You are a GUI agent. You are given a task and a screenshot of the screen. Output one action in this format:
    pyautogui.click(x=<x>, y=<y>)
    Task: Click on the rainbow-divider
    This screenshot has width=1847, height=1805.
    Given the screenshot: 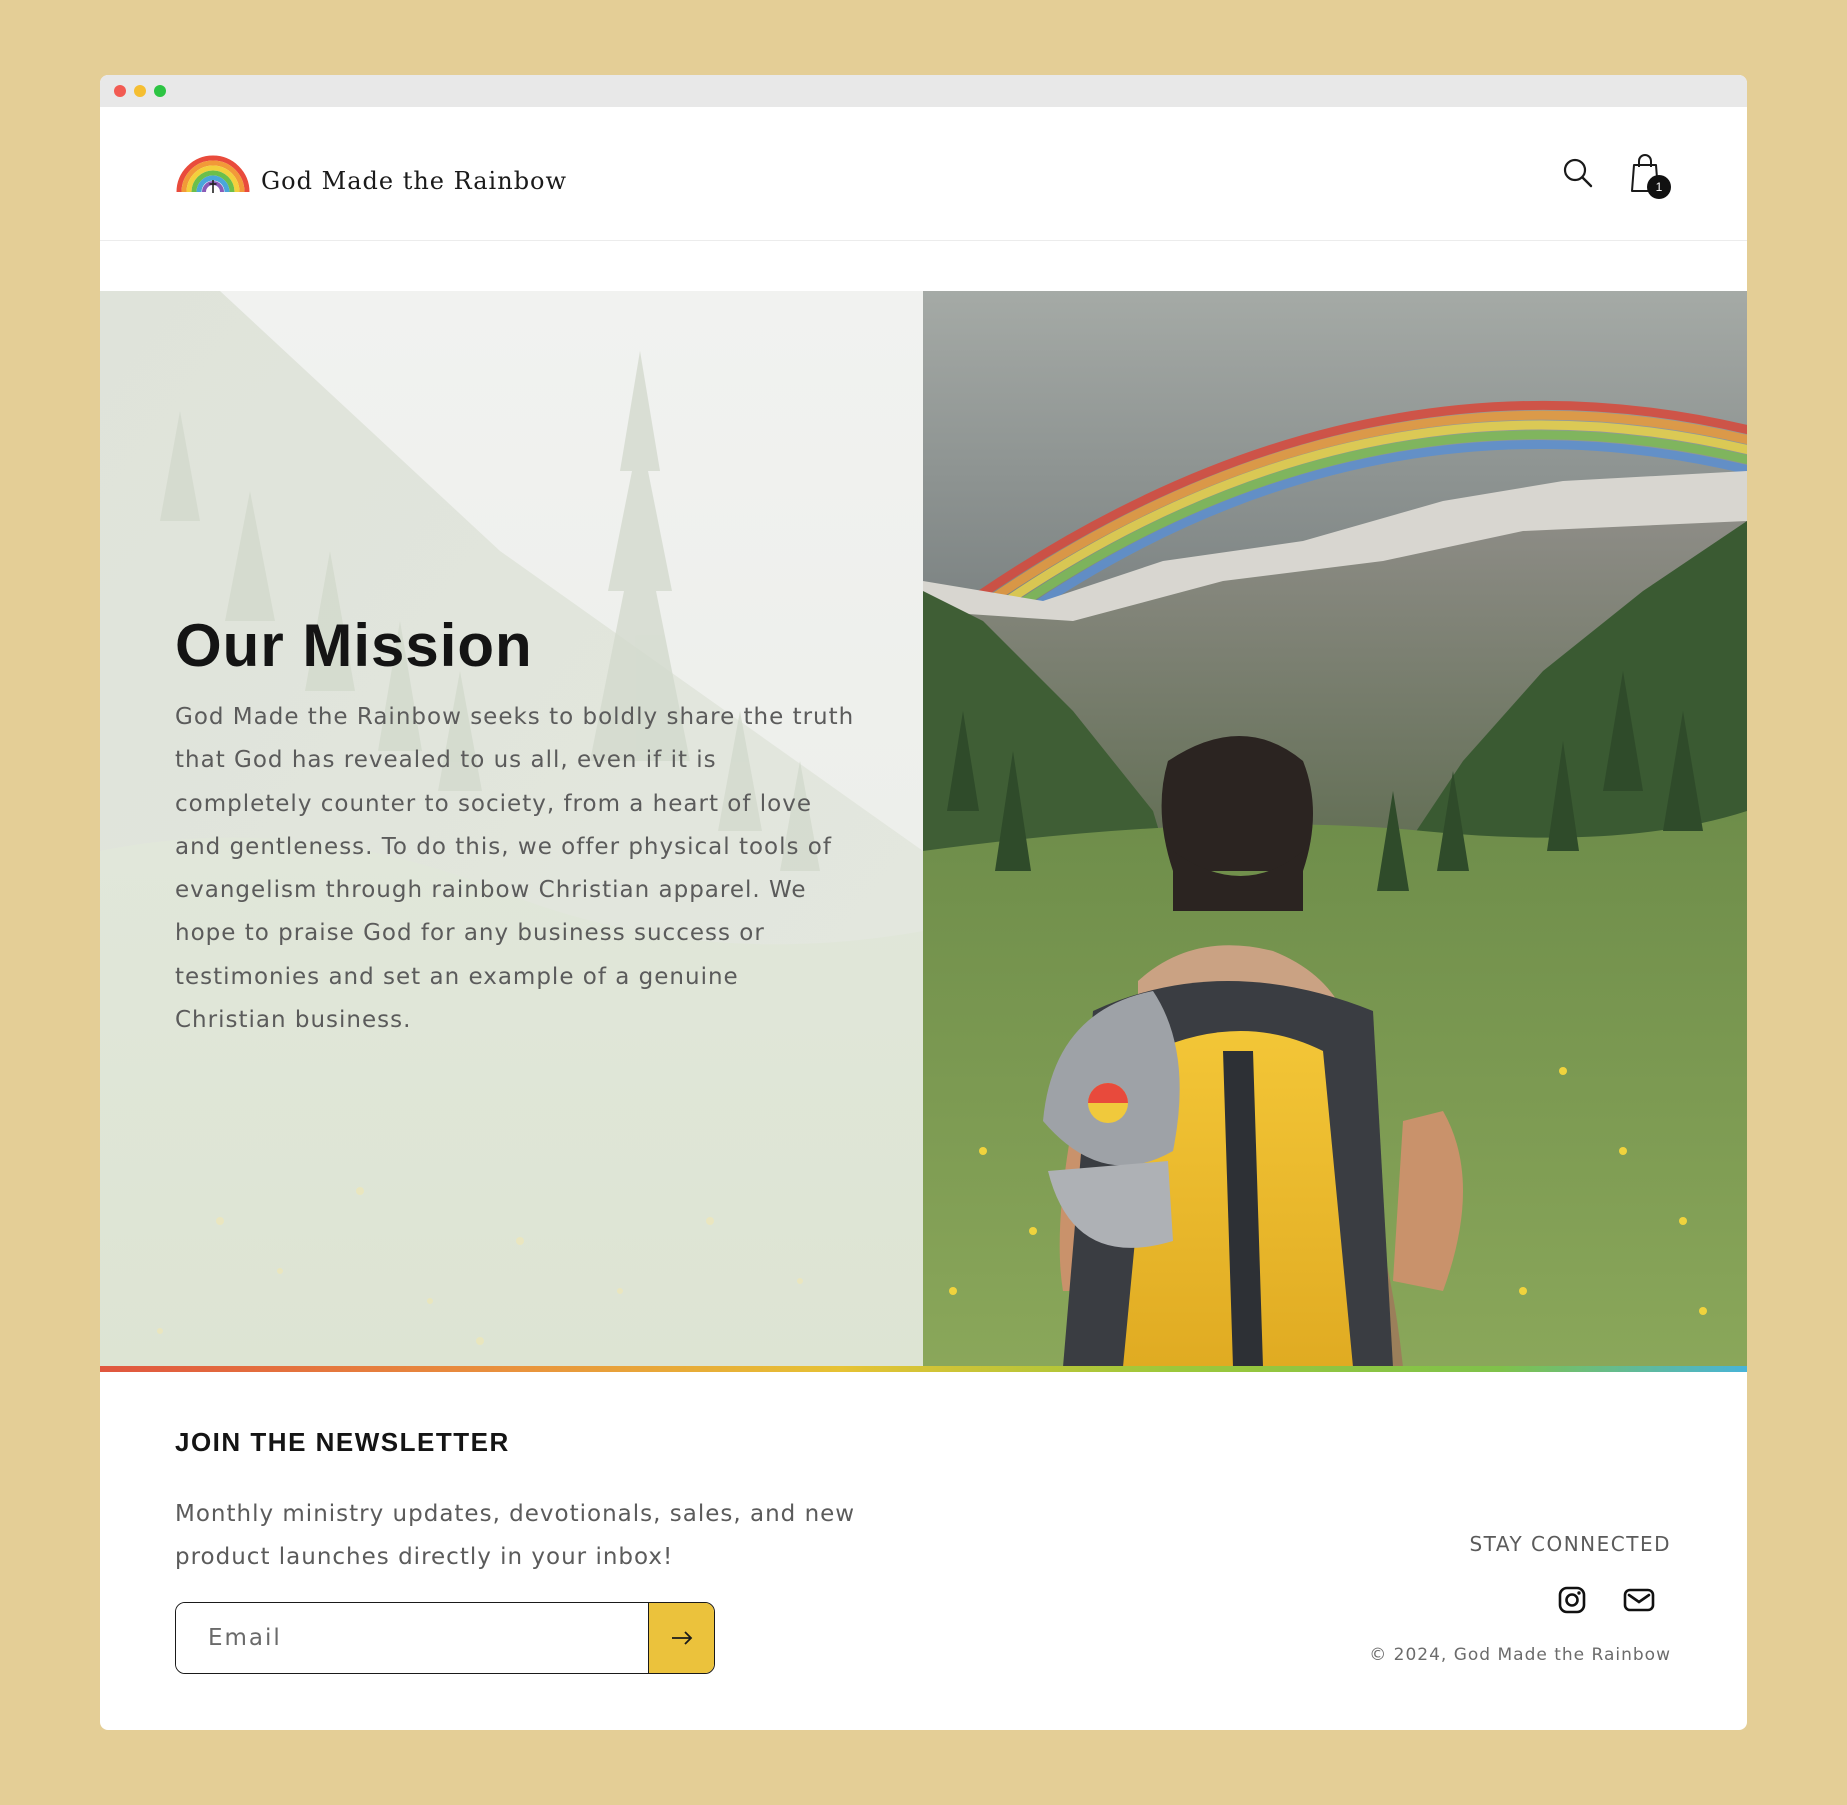 What is the action you would take?
    pyautogui.click(x=923, y=1369)
    